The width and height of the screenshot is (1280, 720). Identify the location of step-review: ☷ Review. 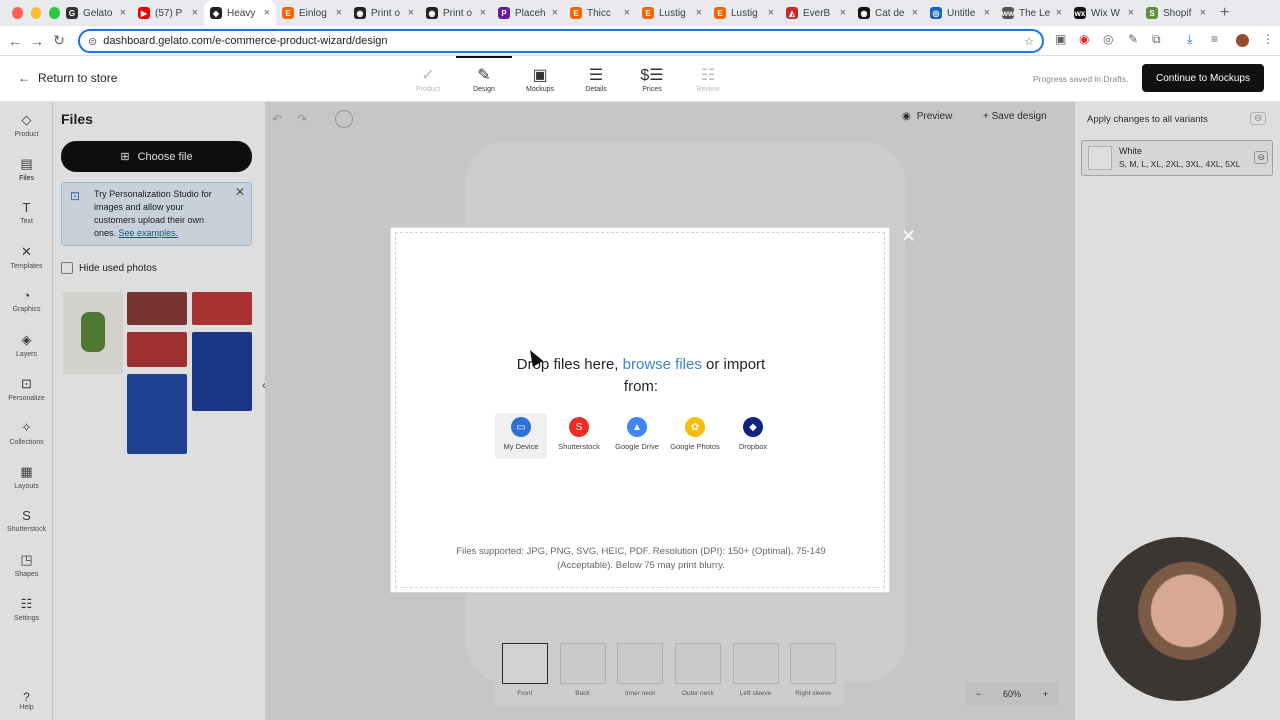
(708, 79).